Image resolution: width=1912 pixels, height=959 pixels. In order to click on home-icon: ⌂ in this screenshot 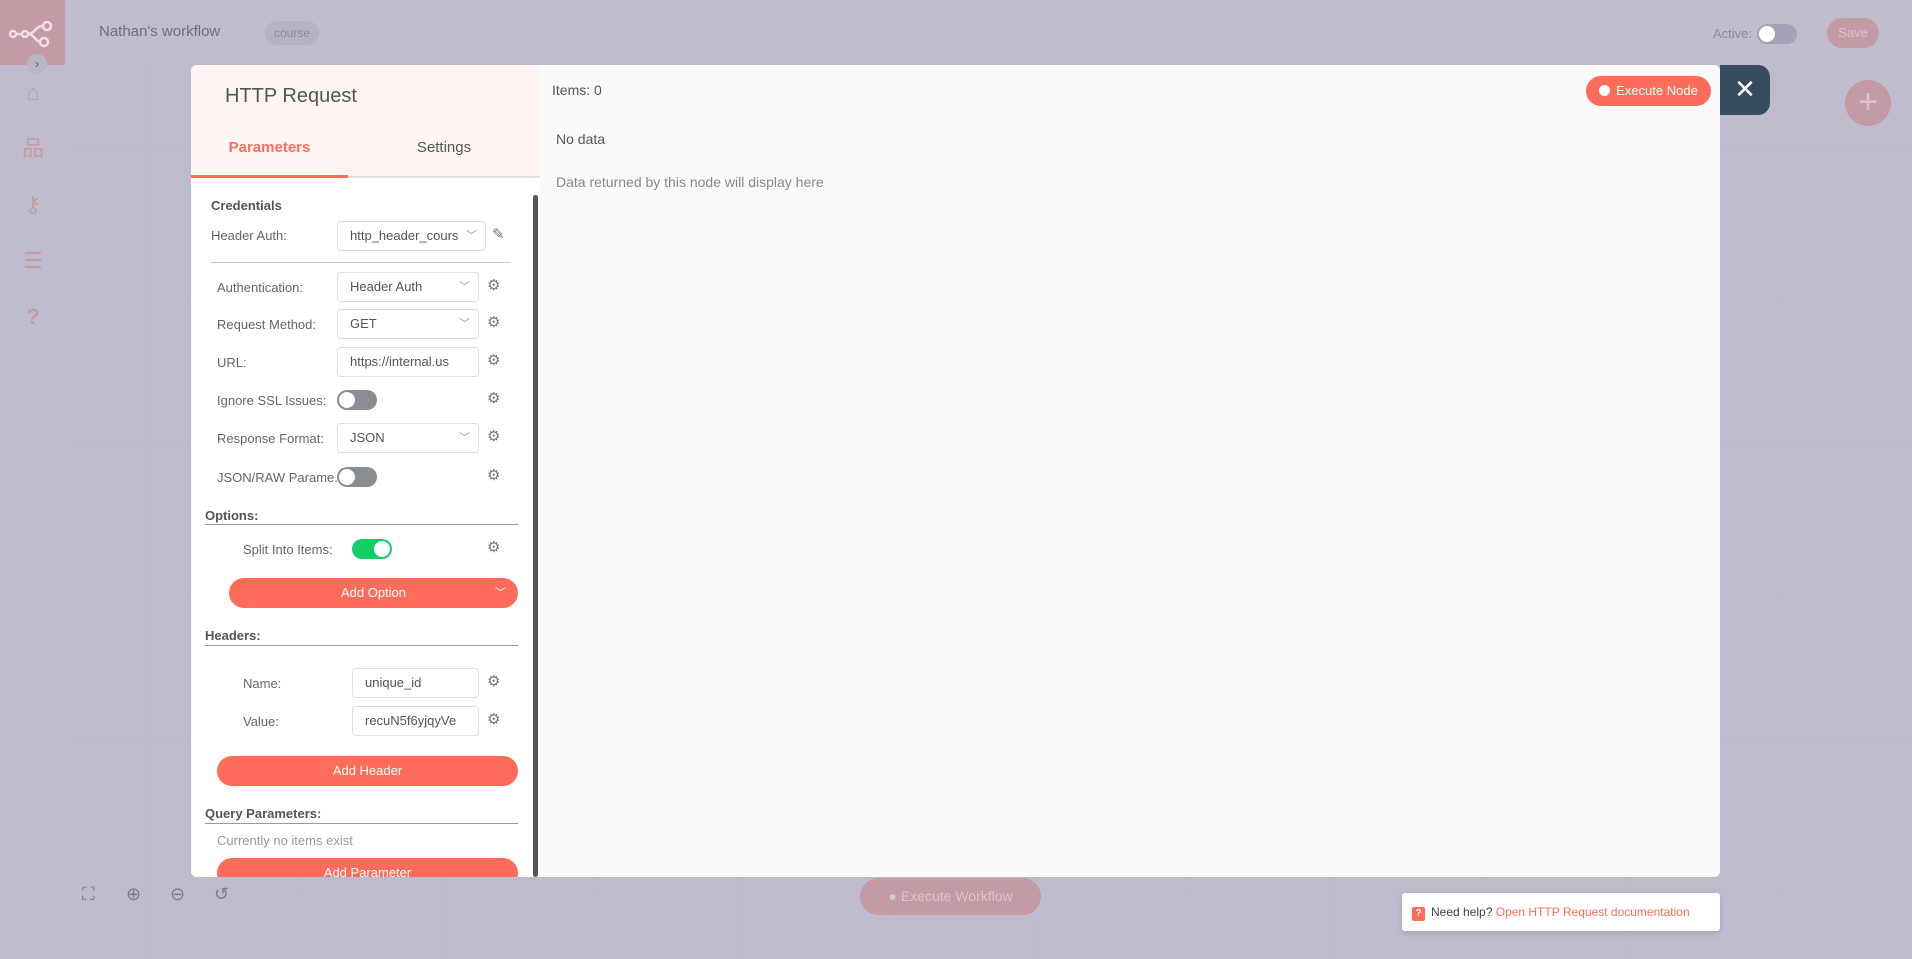, I will do `click(33, 93)`.